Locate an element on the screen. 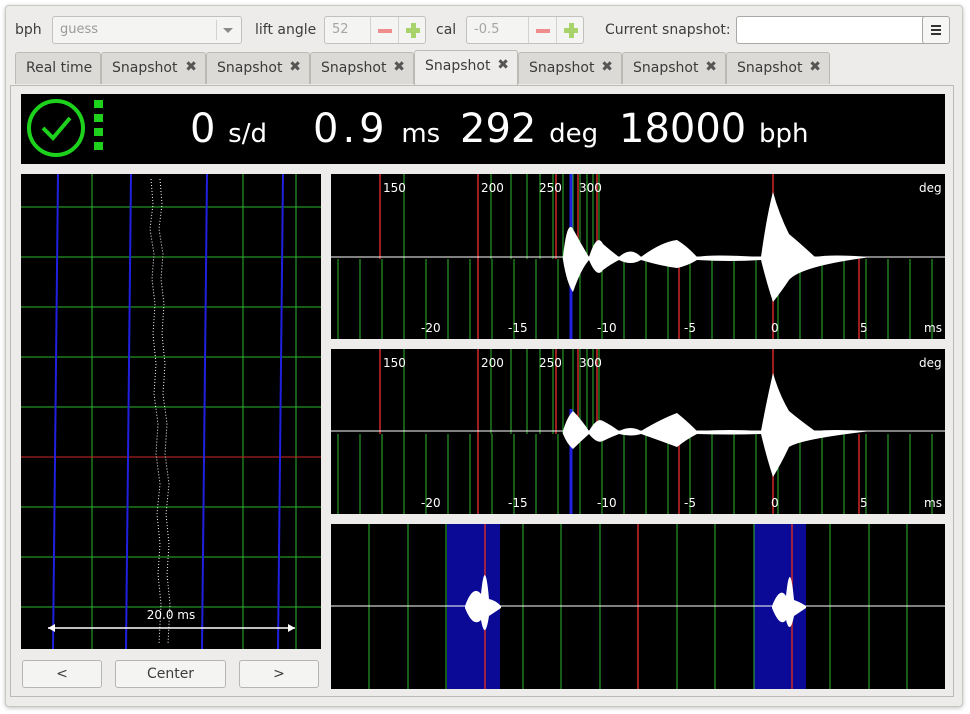 The width and height of the screenshot is (970, 714). readout-panel: 0 s/d 0.9 ms 292 deg 18000 bph is located at coordinates (483, 129).